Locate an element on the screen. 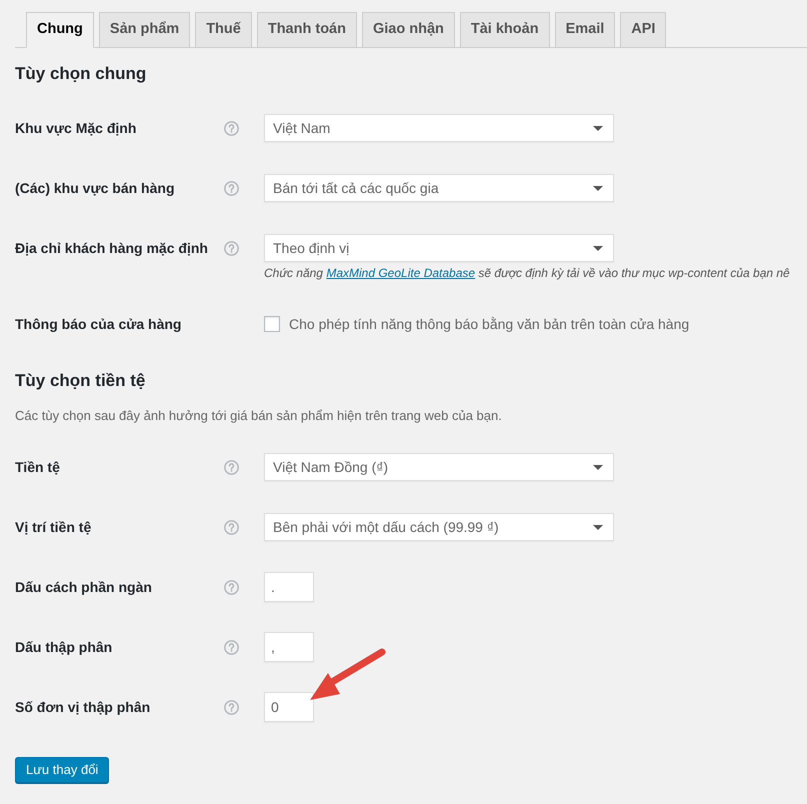 The height and width of the screenshot is (804, 807). select-field: Bán tới tất cả các quốc gia is located at coordinates (439, 188).